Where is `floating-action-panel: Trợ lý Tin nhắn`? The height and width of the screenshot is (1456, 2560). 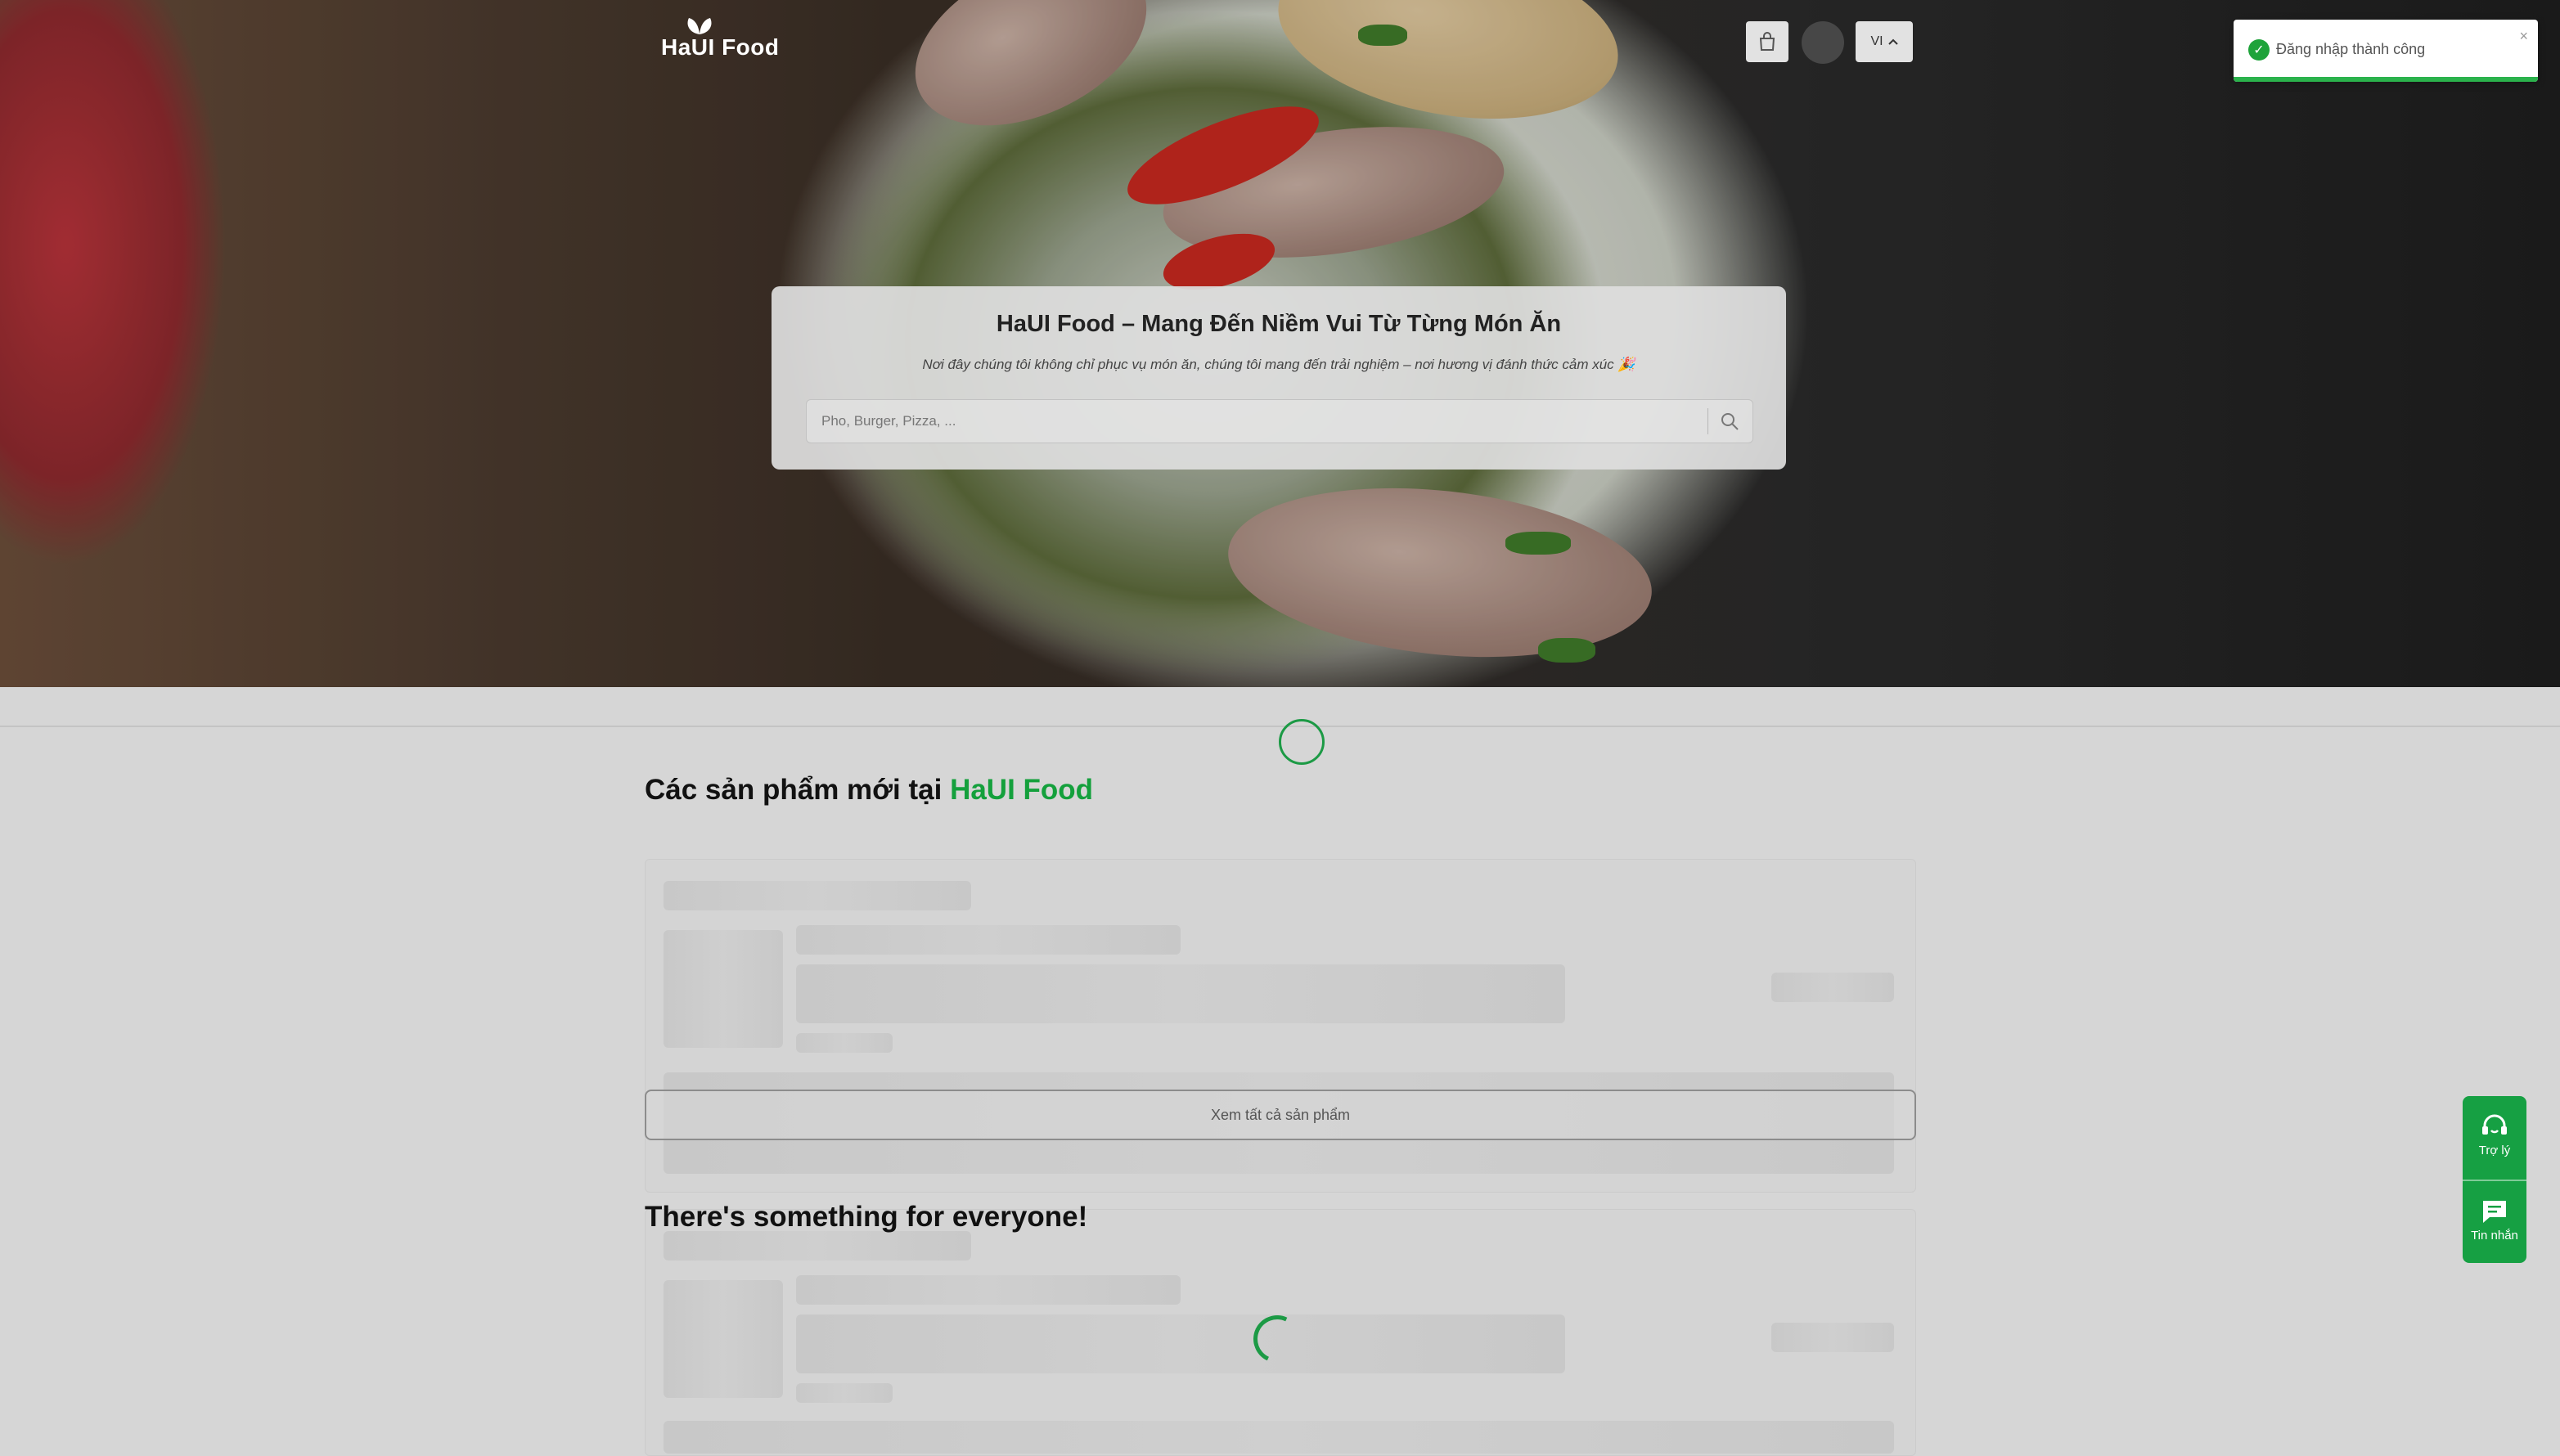 floating-action-panel: Trợ lý Tin nhắn is located at coordinates (2494, 1180).